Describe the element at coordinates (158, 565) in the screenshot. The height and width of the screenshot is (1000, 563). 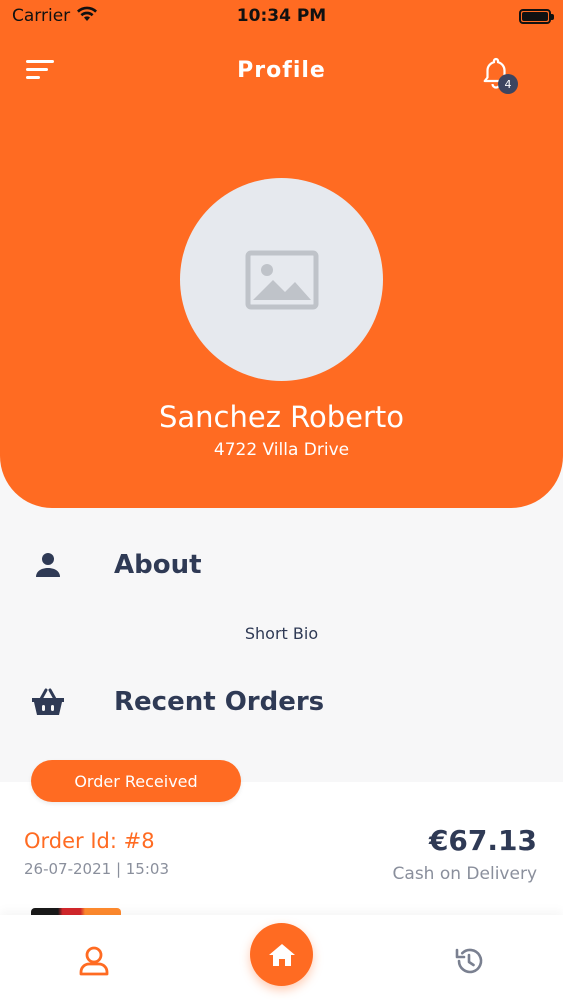
I see `about-title: About` at that location.